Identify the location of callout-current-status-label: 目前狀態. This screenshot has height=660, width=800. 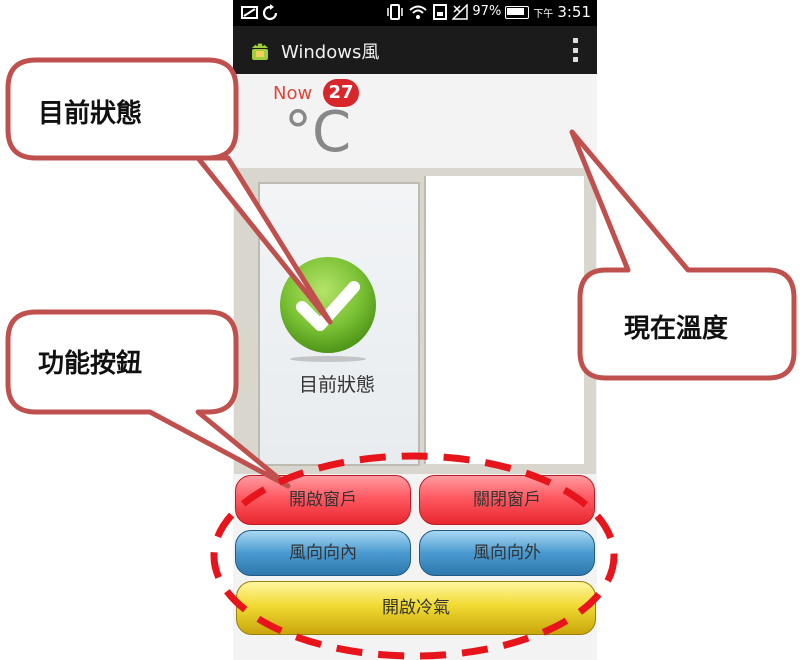
(90, 114).